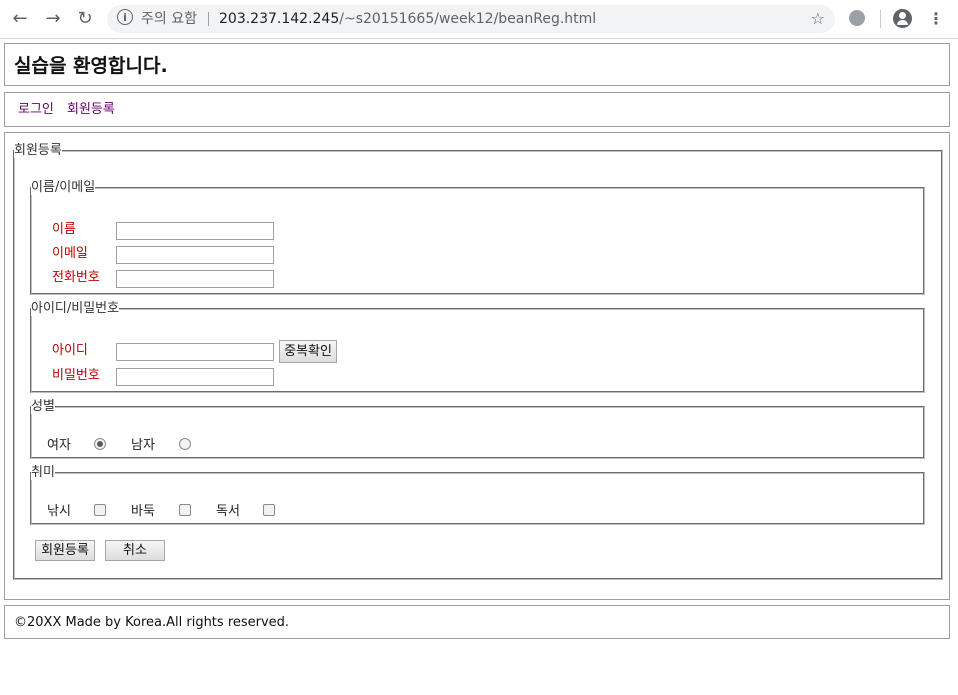 This screenshot has width=958, height=695. Describe the element at coordinates (195, 231) in the screenshot. I see `name-input` at that location.